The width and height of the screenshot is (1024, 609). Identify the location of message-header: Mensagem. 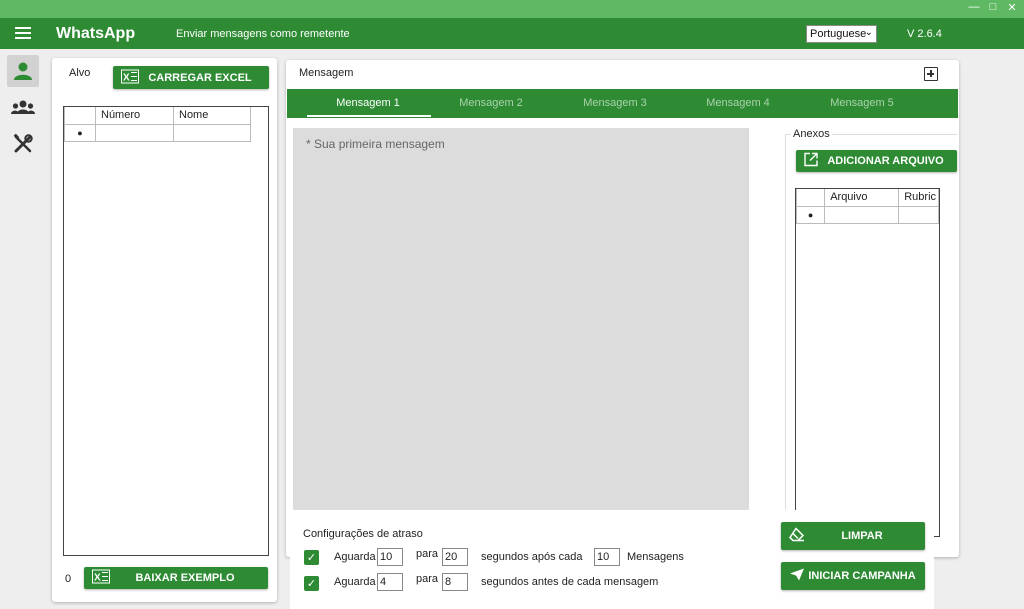
(326, 73).